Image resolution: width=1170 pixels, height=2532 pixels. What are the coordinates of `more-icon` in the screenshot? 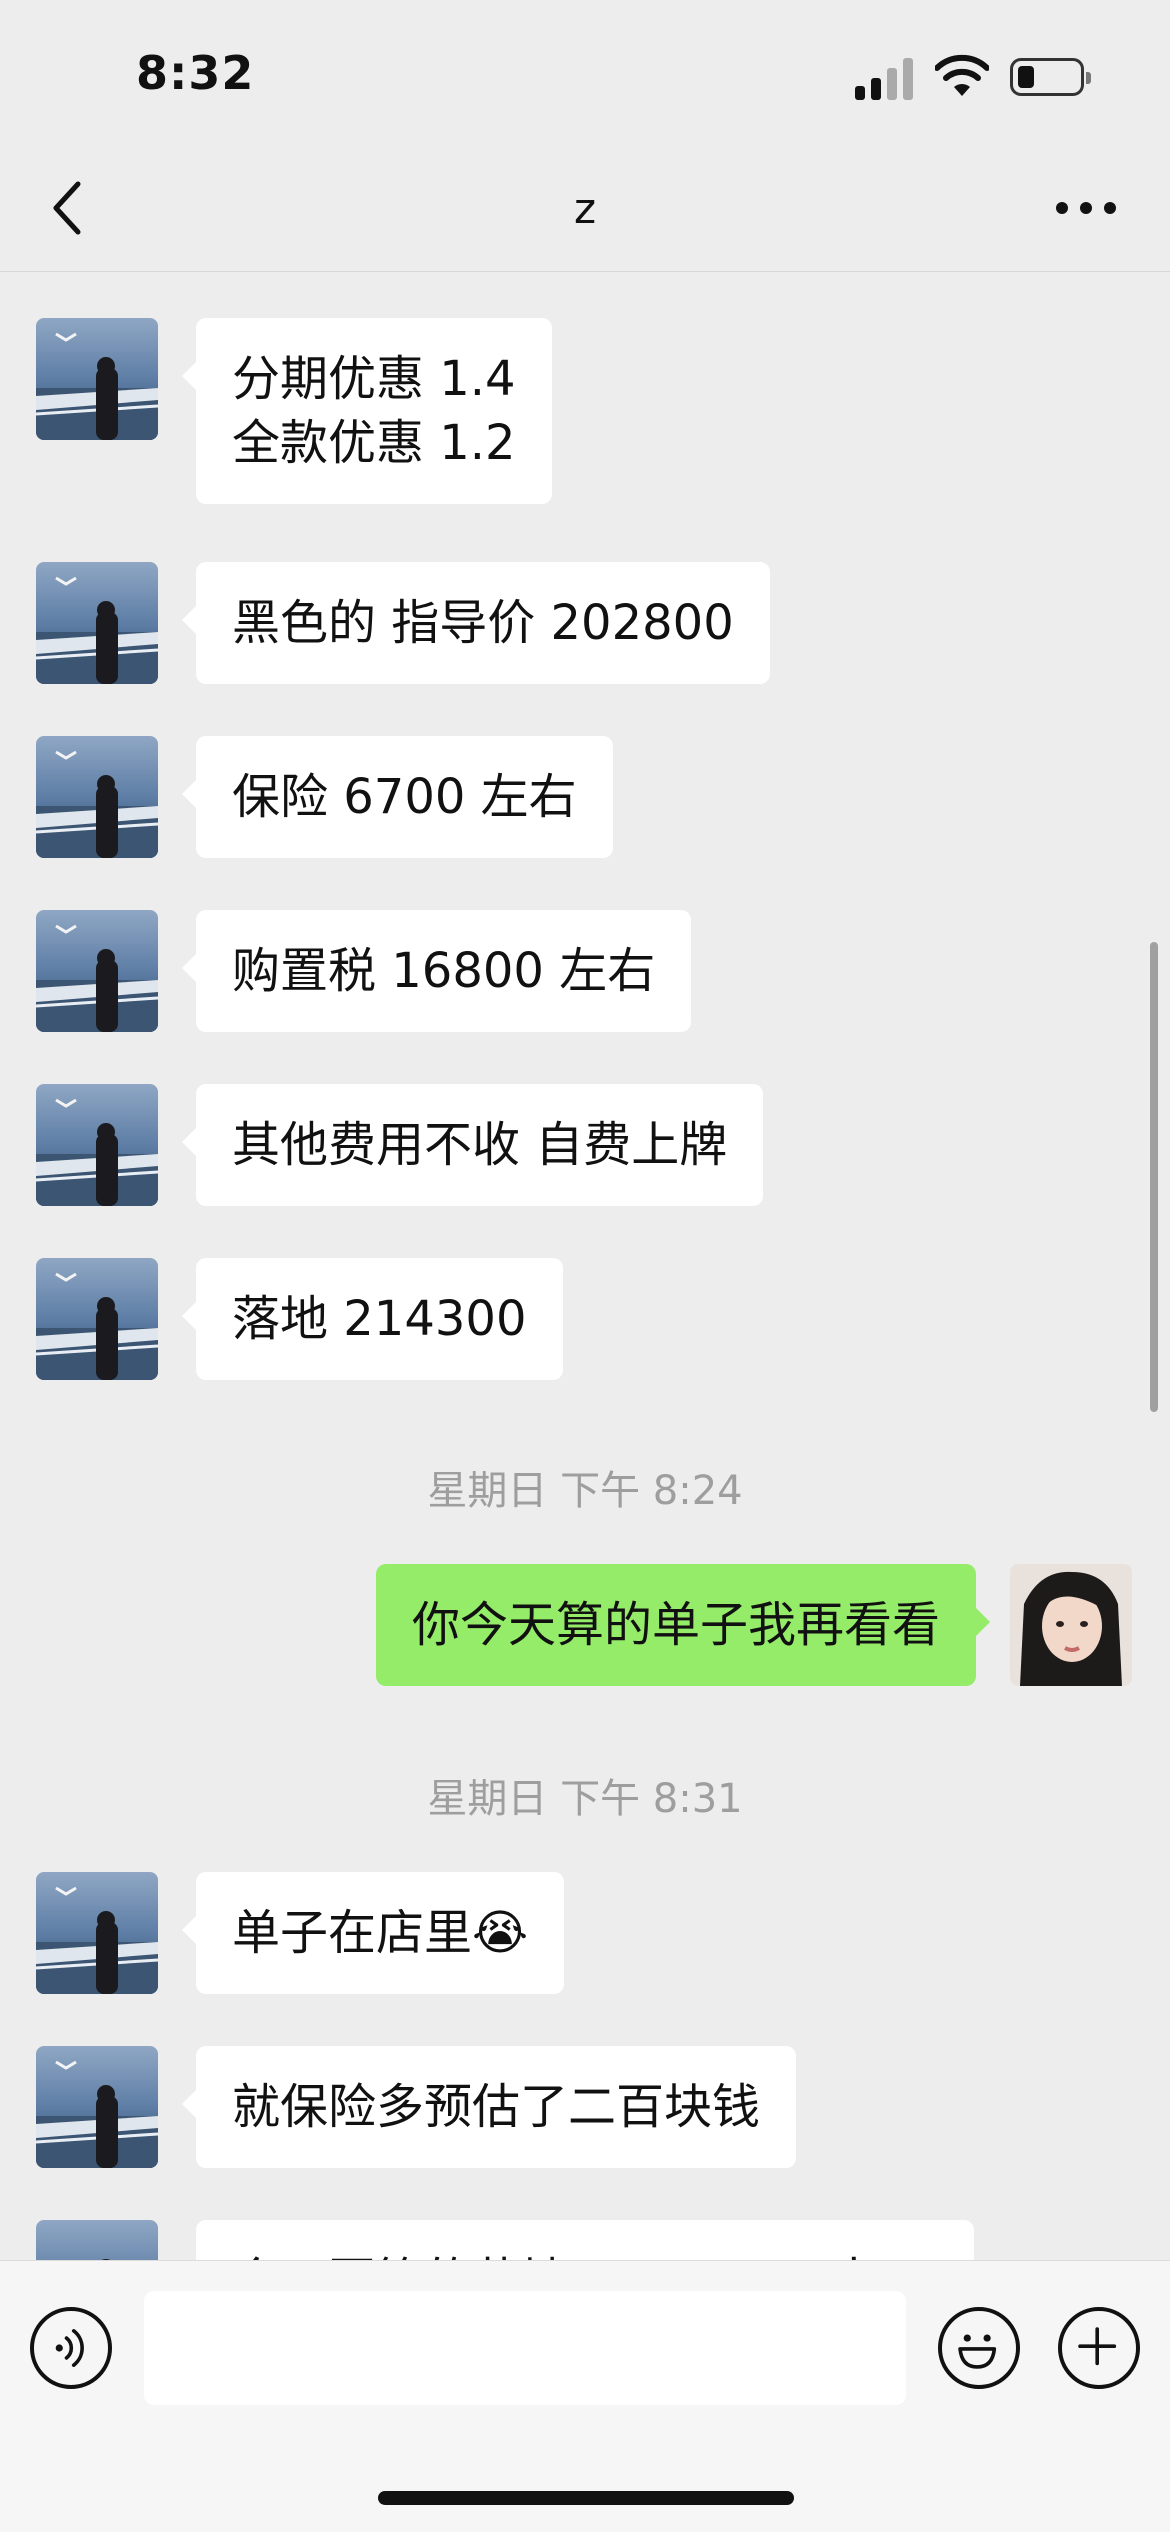 It's located at (1086, 210).